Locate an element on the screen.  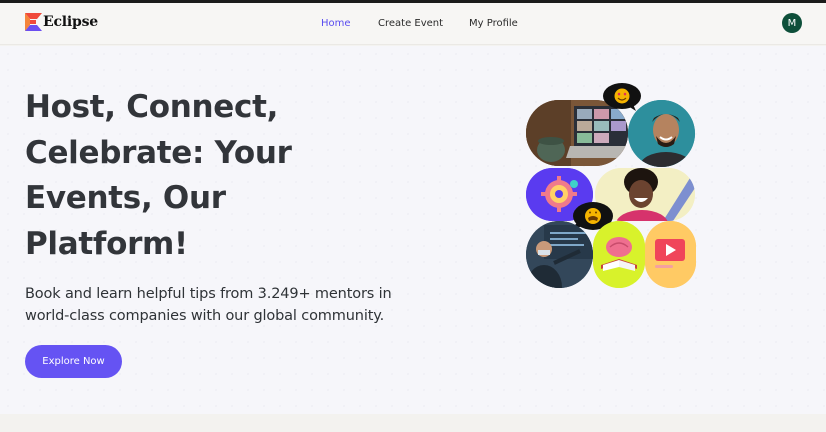
heart-eyes-emoji-bubble is located at coordinates (622, 97).